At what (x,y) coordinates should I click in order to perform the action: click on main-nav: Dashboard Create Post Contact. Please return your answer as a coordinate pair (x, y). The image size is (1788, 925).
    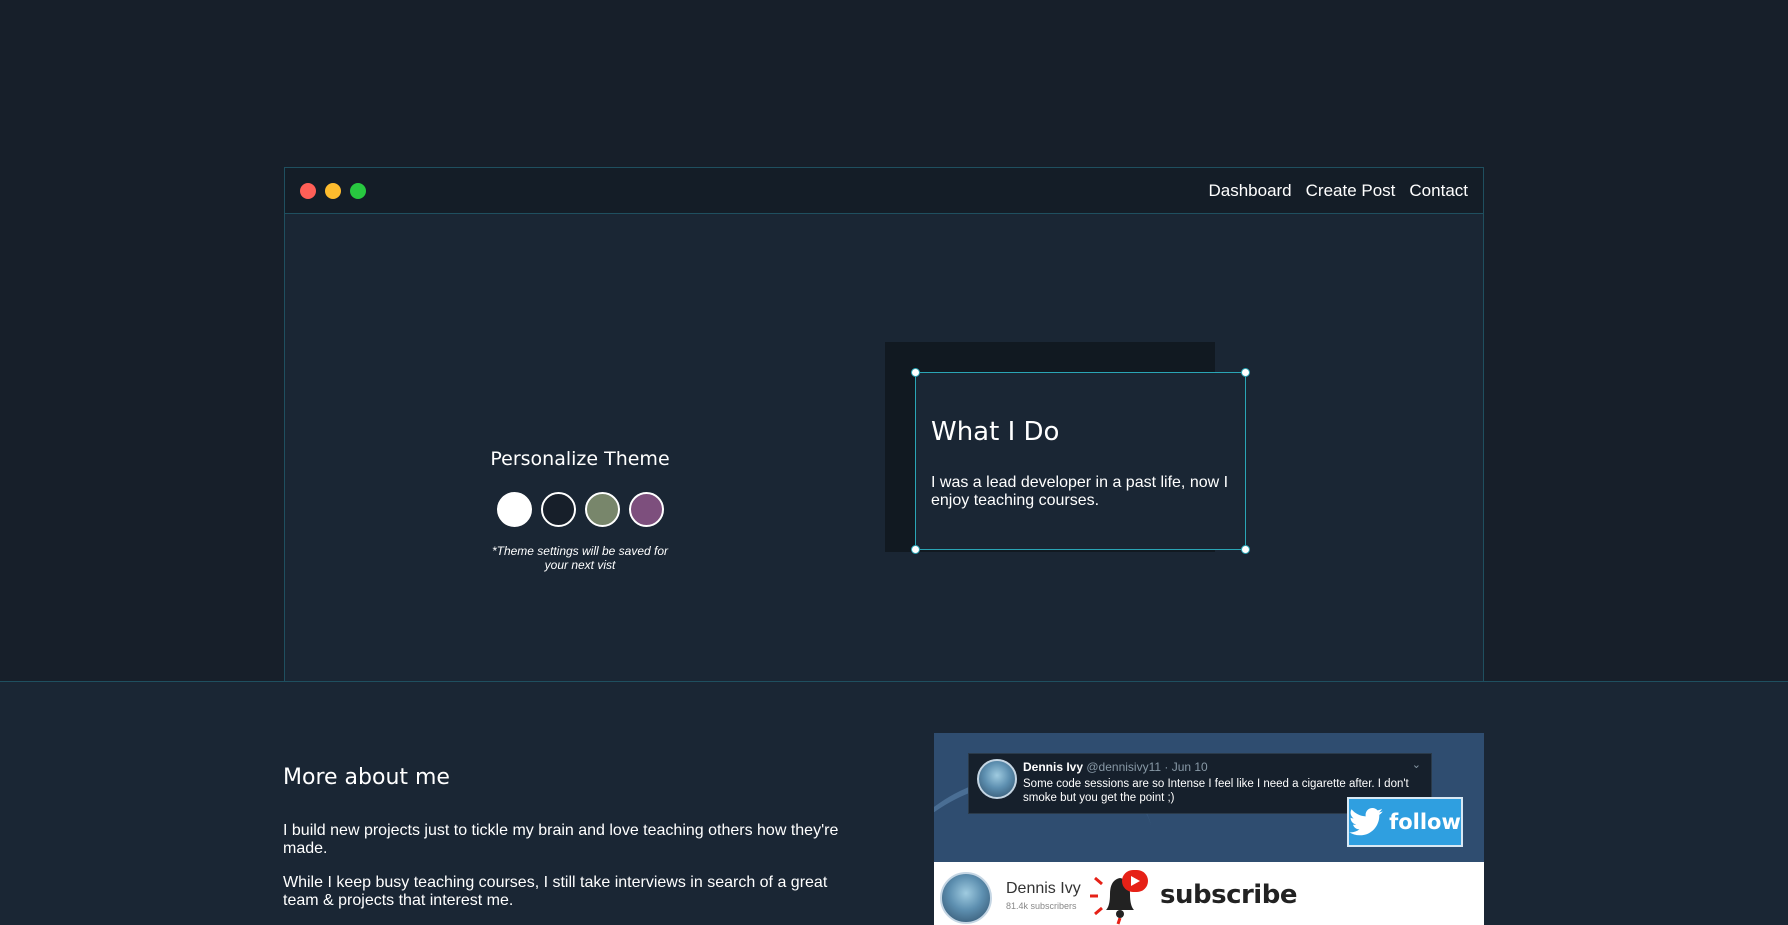
    Looking at the image, I should click on (1338, 191).